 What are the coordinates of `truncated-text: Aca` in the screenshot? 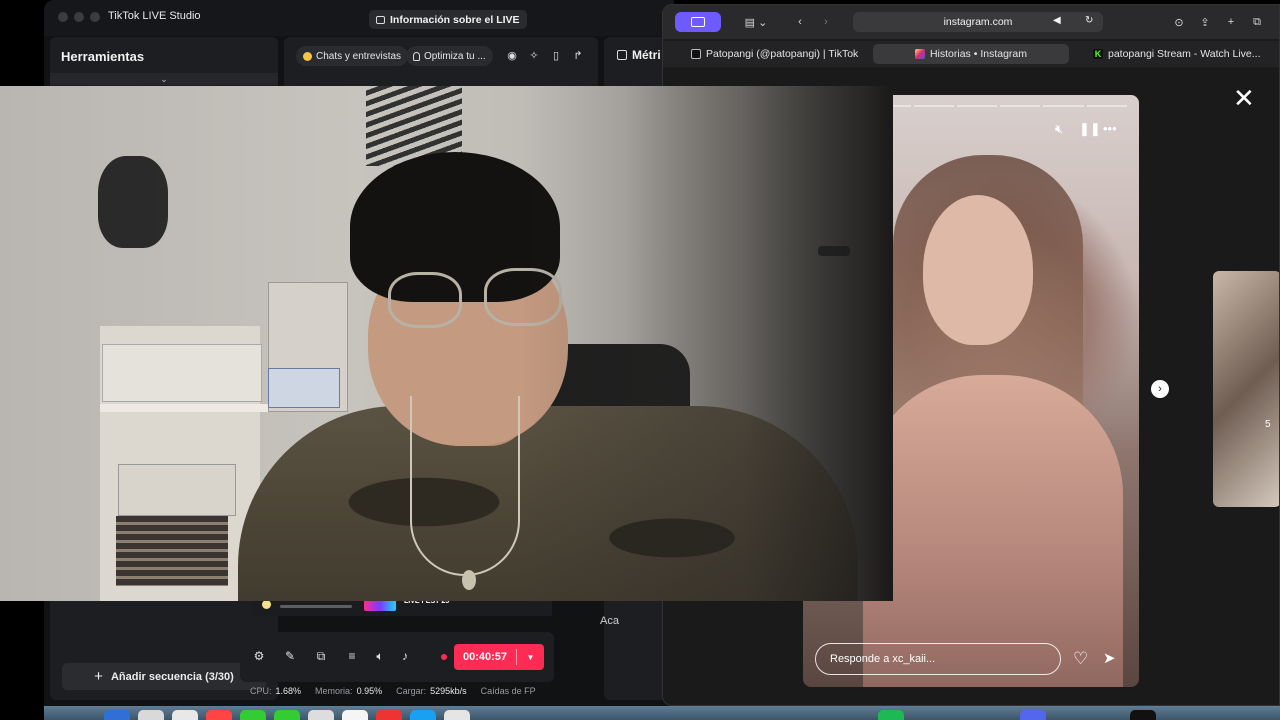 It's located at (609, 621).